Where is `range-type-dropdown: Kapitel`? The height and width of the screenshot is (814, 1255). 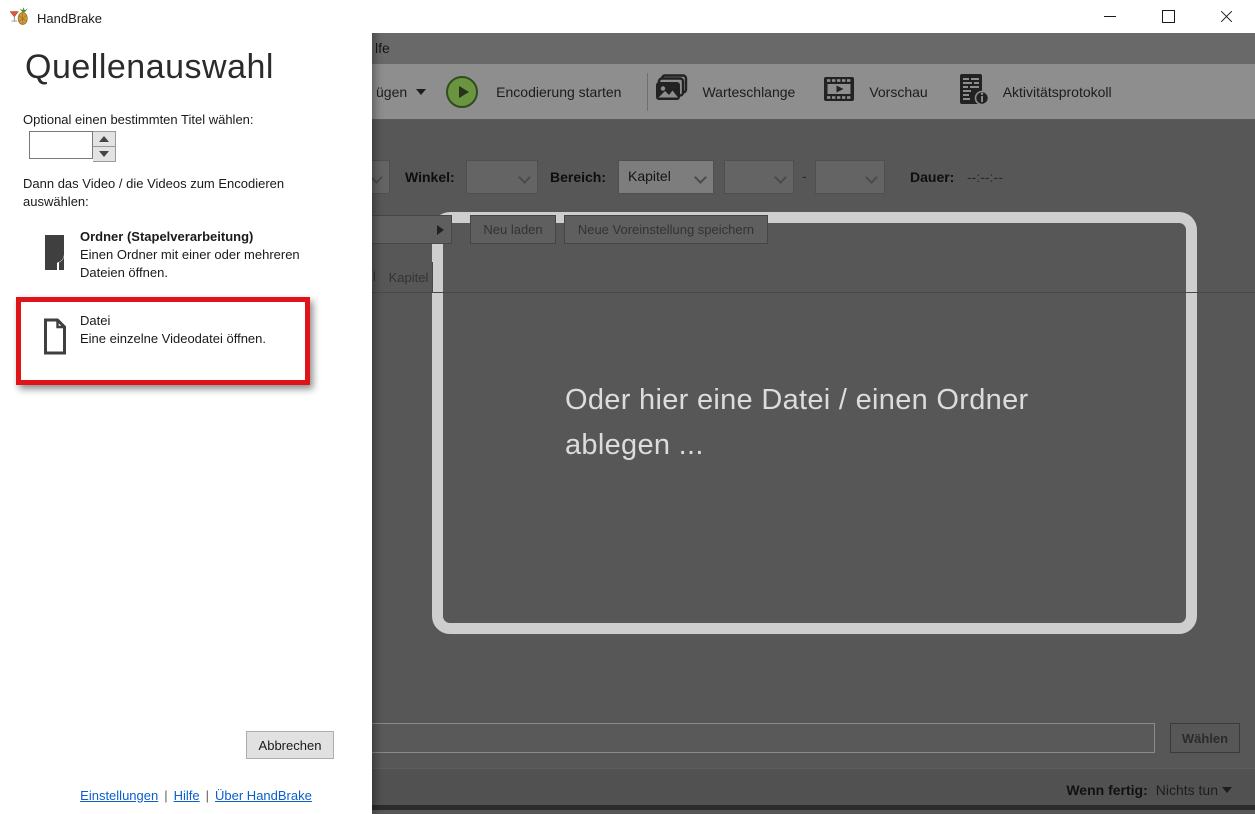
range-type-dropdown: Kapitel is located at coordinates (666, 177).